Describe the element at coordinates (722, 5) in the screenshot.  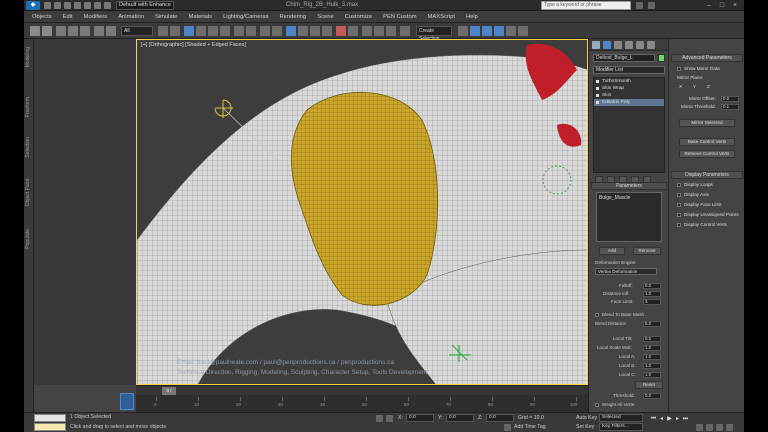
I see `maximize-icon: □` at that location.